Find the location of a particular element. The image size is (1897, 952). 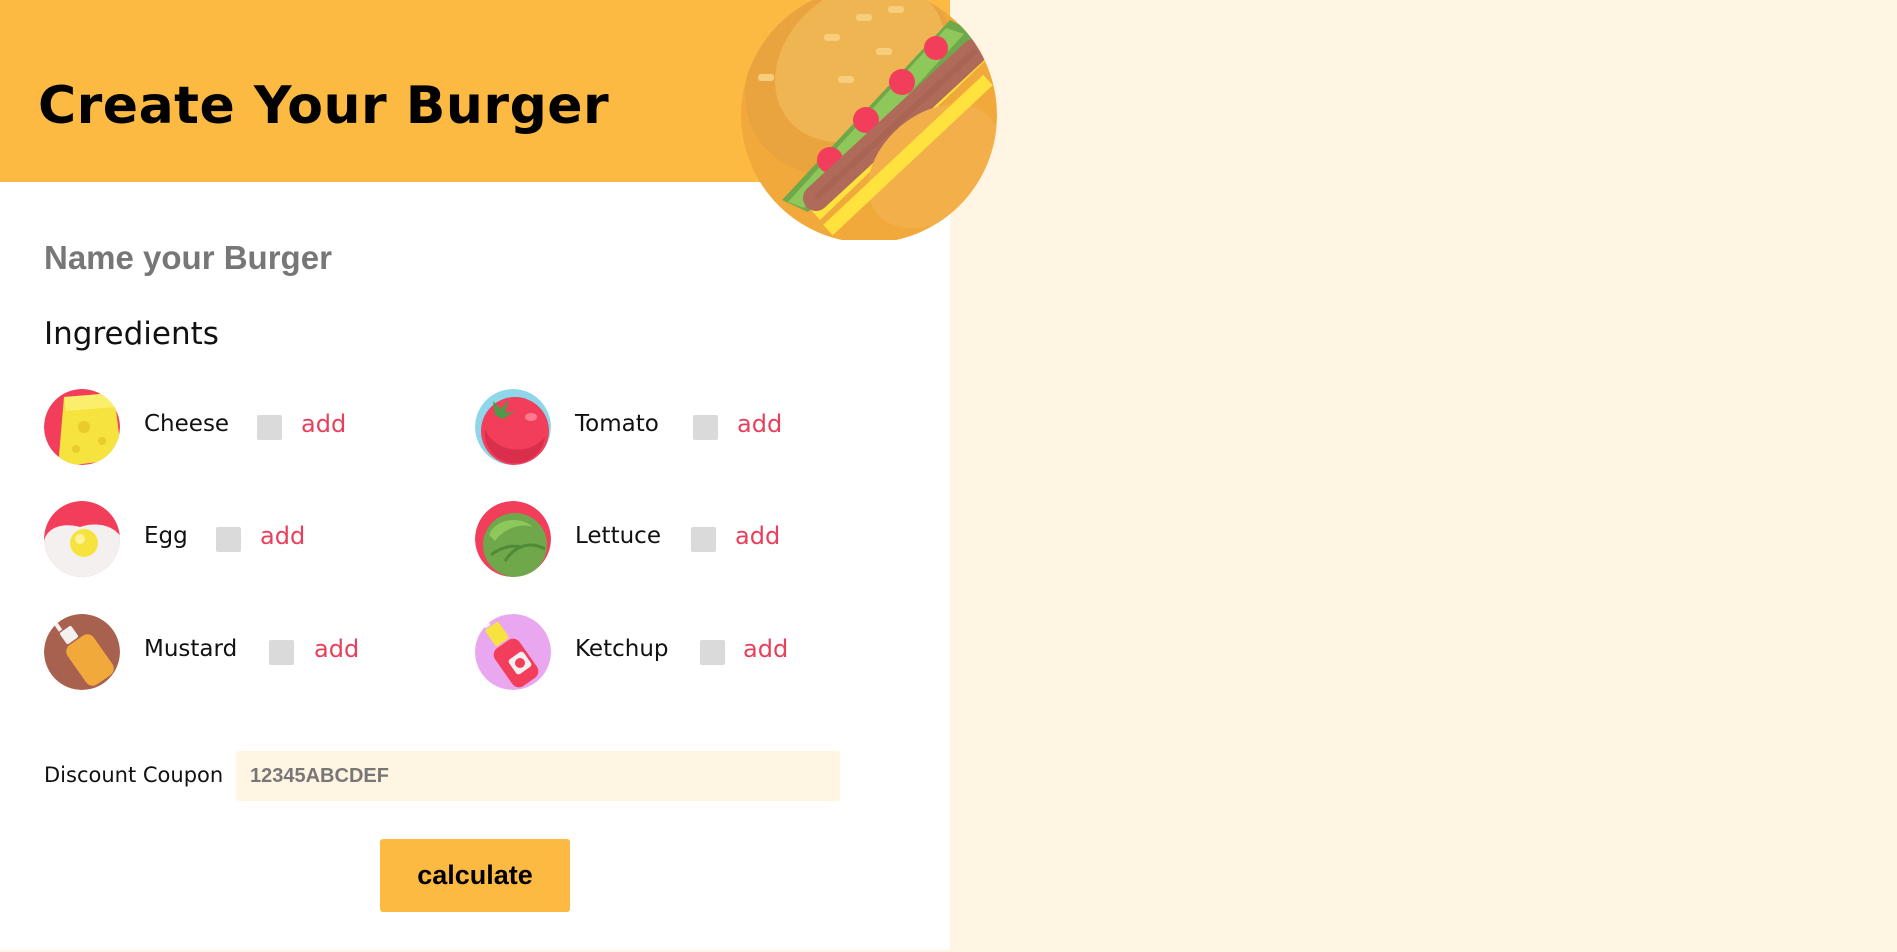

coupon-label: Discount Coupon is located at coordinates (134, 775).